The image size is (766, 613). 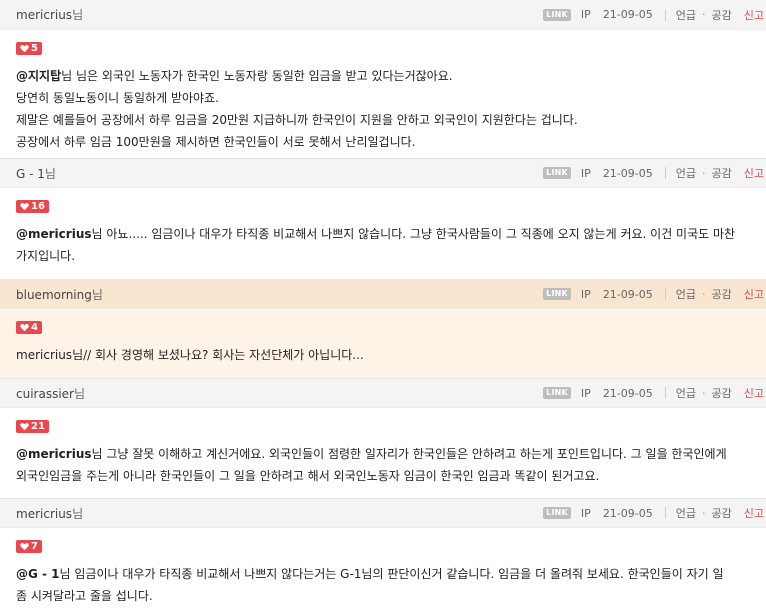 I want to click on comment-header: G - 1님 LINK IP 21-09-05 언급 · 공감 신고, so click(x=383, y=173).